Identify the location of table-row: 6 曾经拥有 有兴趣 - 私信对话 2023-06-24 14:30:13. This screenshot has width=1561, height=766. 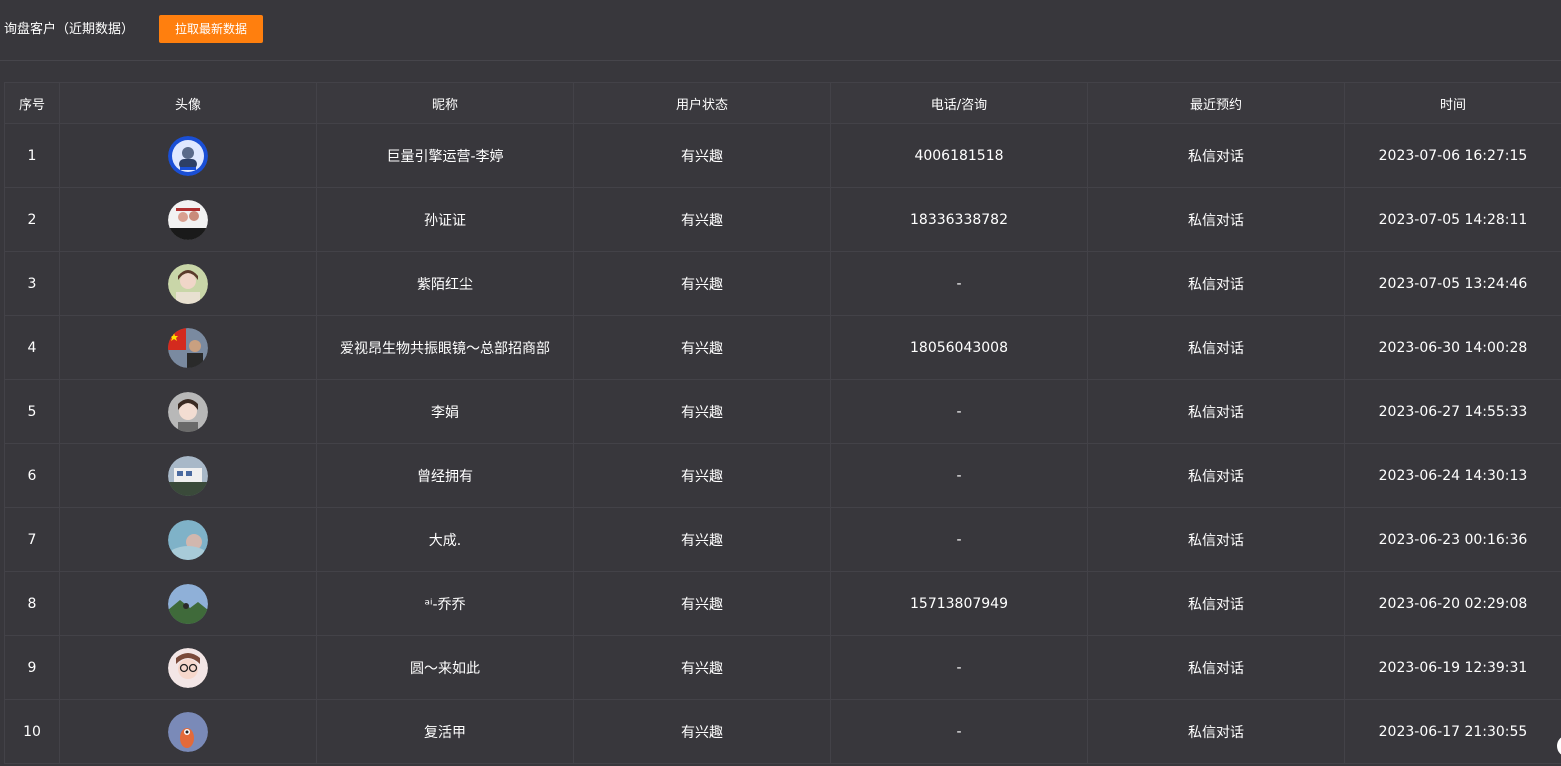
(782, 475).